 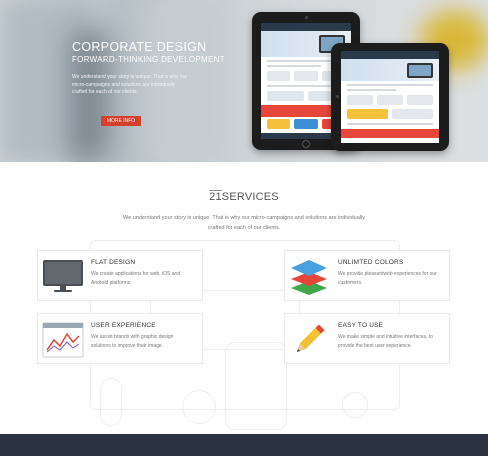 What do you see at coordinates (139, 47) in the screenshot?
I see `hero-title: CORPORATE DESIGN` at bounding box center [139, 47].